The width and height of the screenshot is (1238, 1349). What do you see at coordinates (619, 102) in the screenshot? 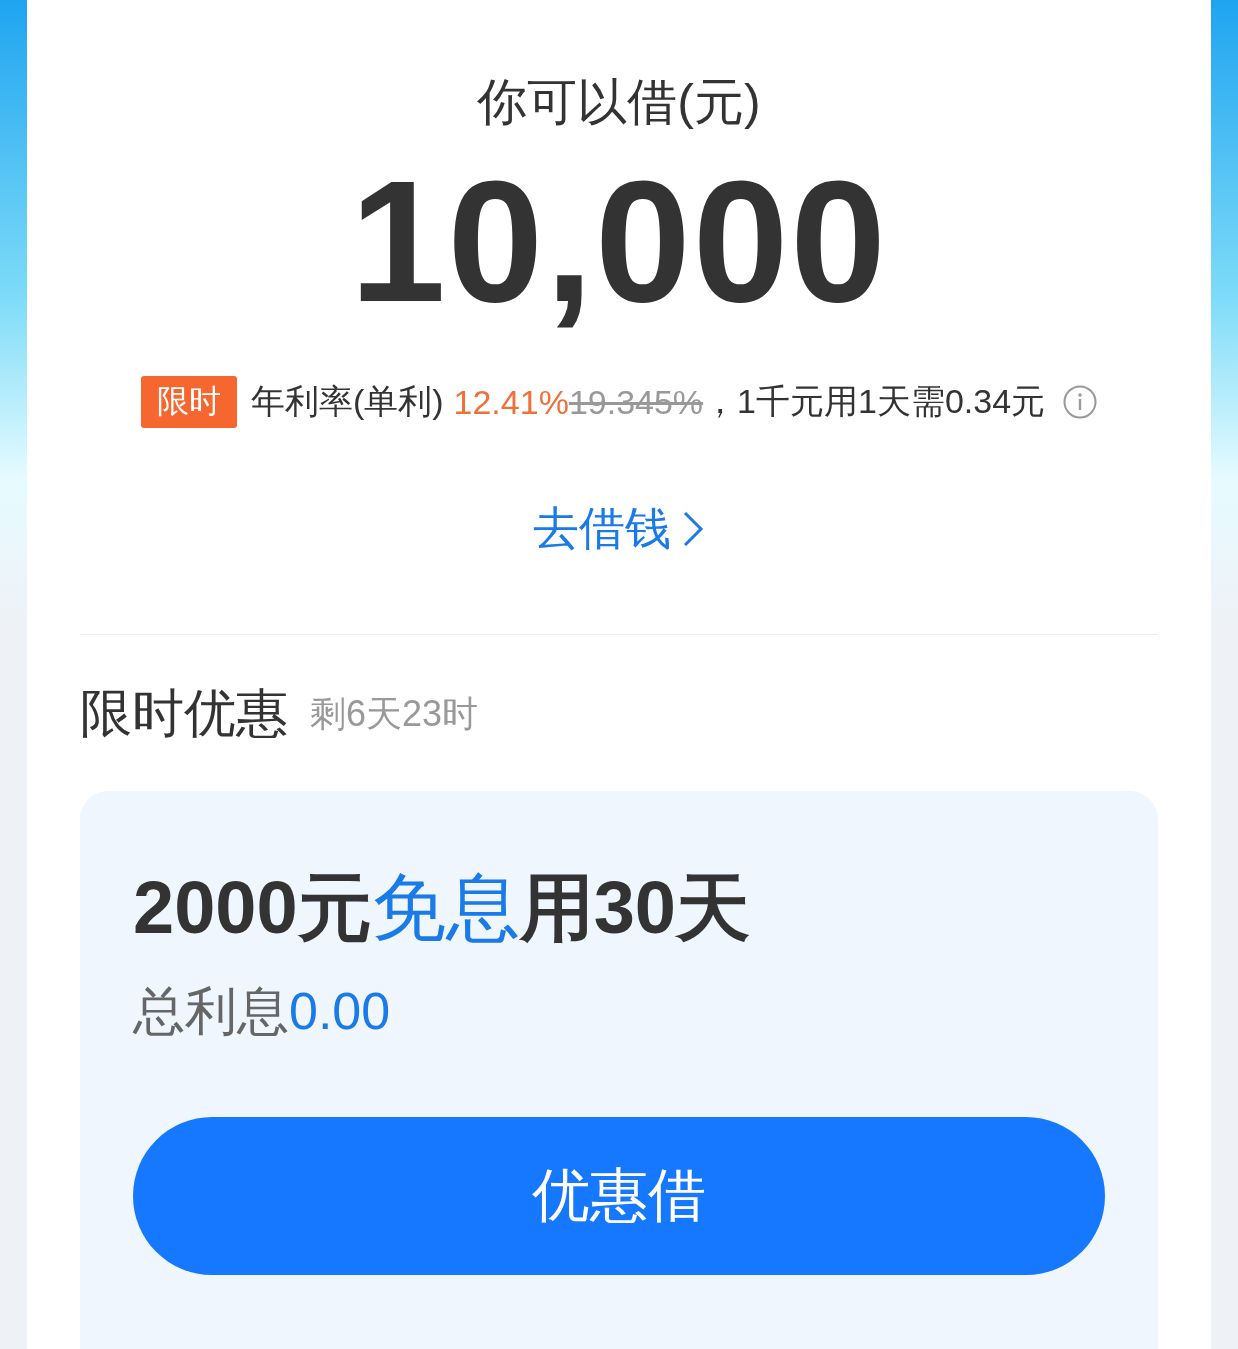
I see `loan-label: 你可以借(元)` at bounding box center [619, 102].